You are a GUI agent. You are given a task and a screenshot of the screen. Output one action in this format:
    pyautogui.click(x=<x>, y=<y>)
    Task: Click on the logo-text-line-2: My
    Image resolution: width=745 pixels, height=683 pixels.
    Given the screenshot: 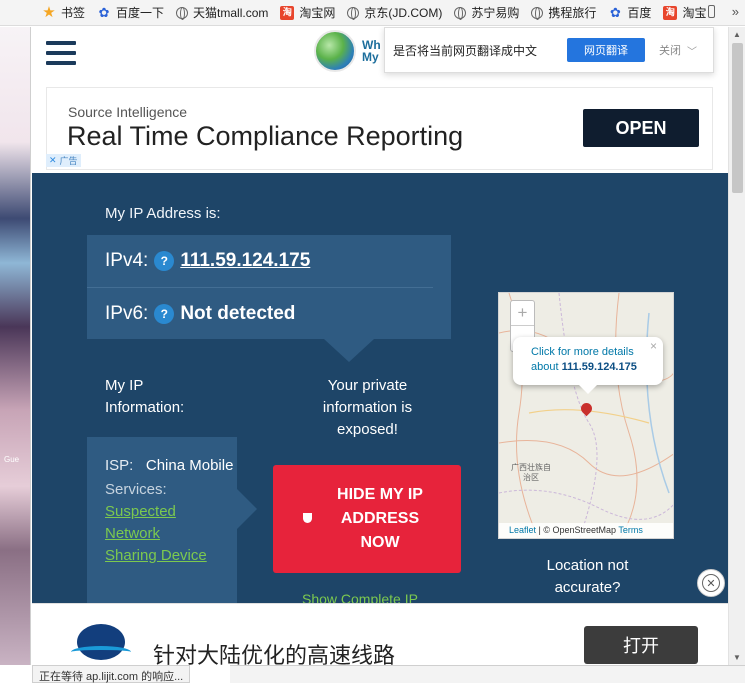 What is the action you would take?
    pyautogui.click(x=370, y=57)
    